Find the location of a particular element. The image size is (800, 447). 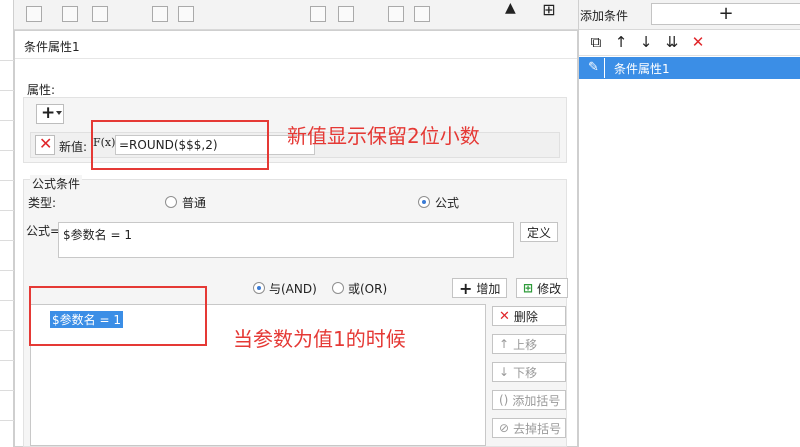

move-down-label: 下移 is located at coordinates (525, 372).